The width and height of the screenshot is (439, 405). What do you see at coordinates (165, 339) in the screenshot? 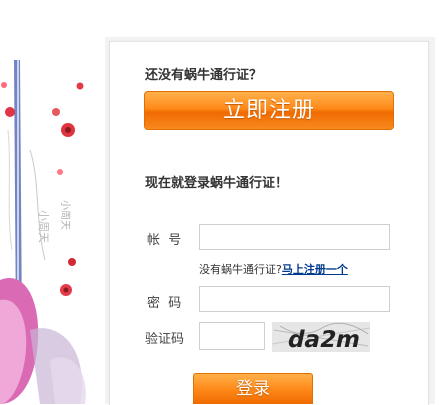
I see `captcha-label: 验证码` at bounding box center [165, 339].